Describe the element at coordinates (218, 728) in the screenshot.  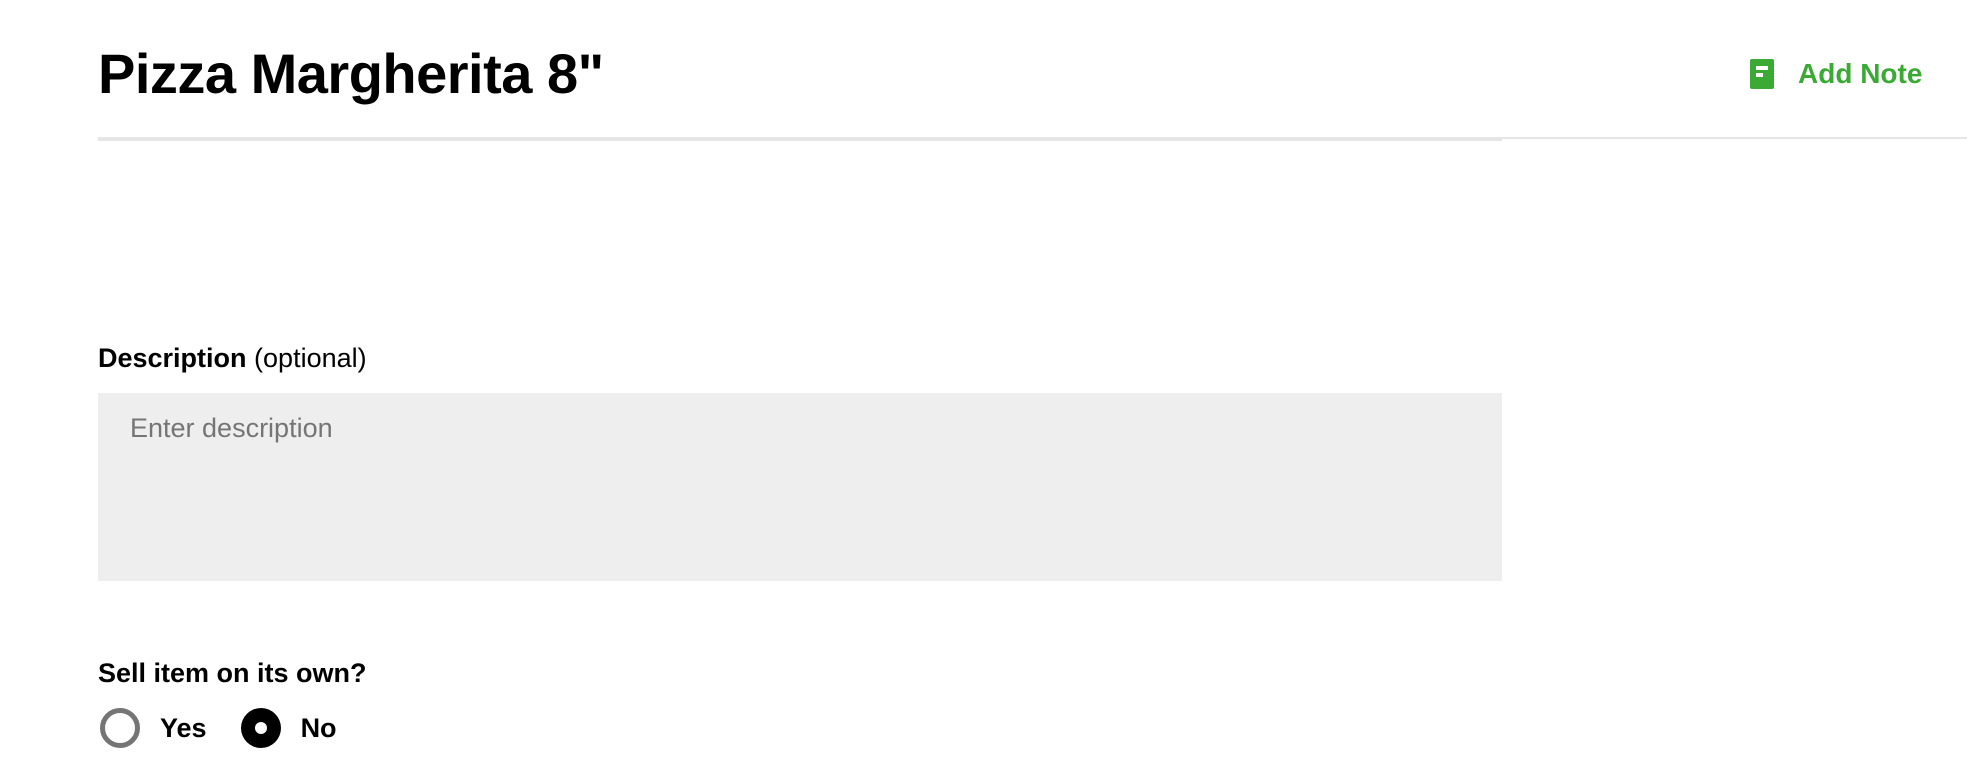
I see `sell-on-own-radio-group: Yes No` at that location.